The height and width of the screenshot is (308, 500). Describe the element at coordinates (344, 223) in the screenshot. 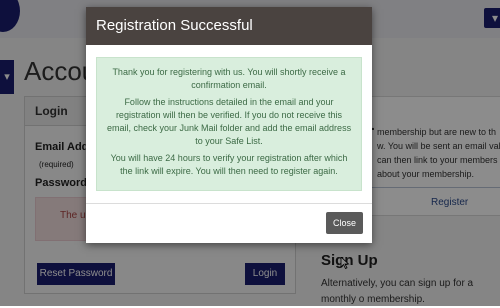

I see `close-button: Close` at that location.